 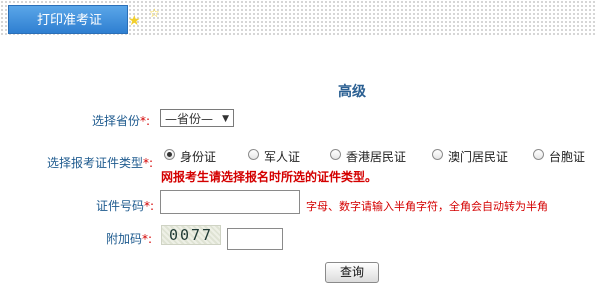 What do you see at coordinates (230, 202) in the screenshot?
I see `id-number-input` at bounding box center [230, 202].